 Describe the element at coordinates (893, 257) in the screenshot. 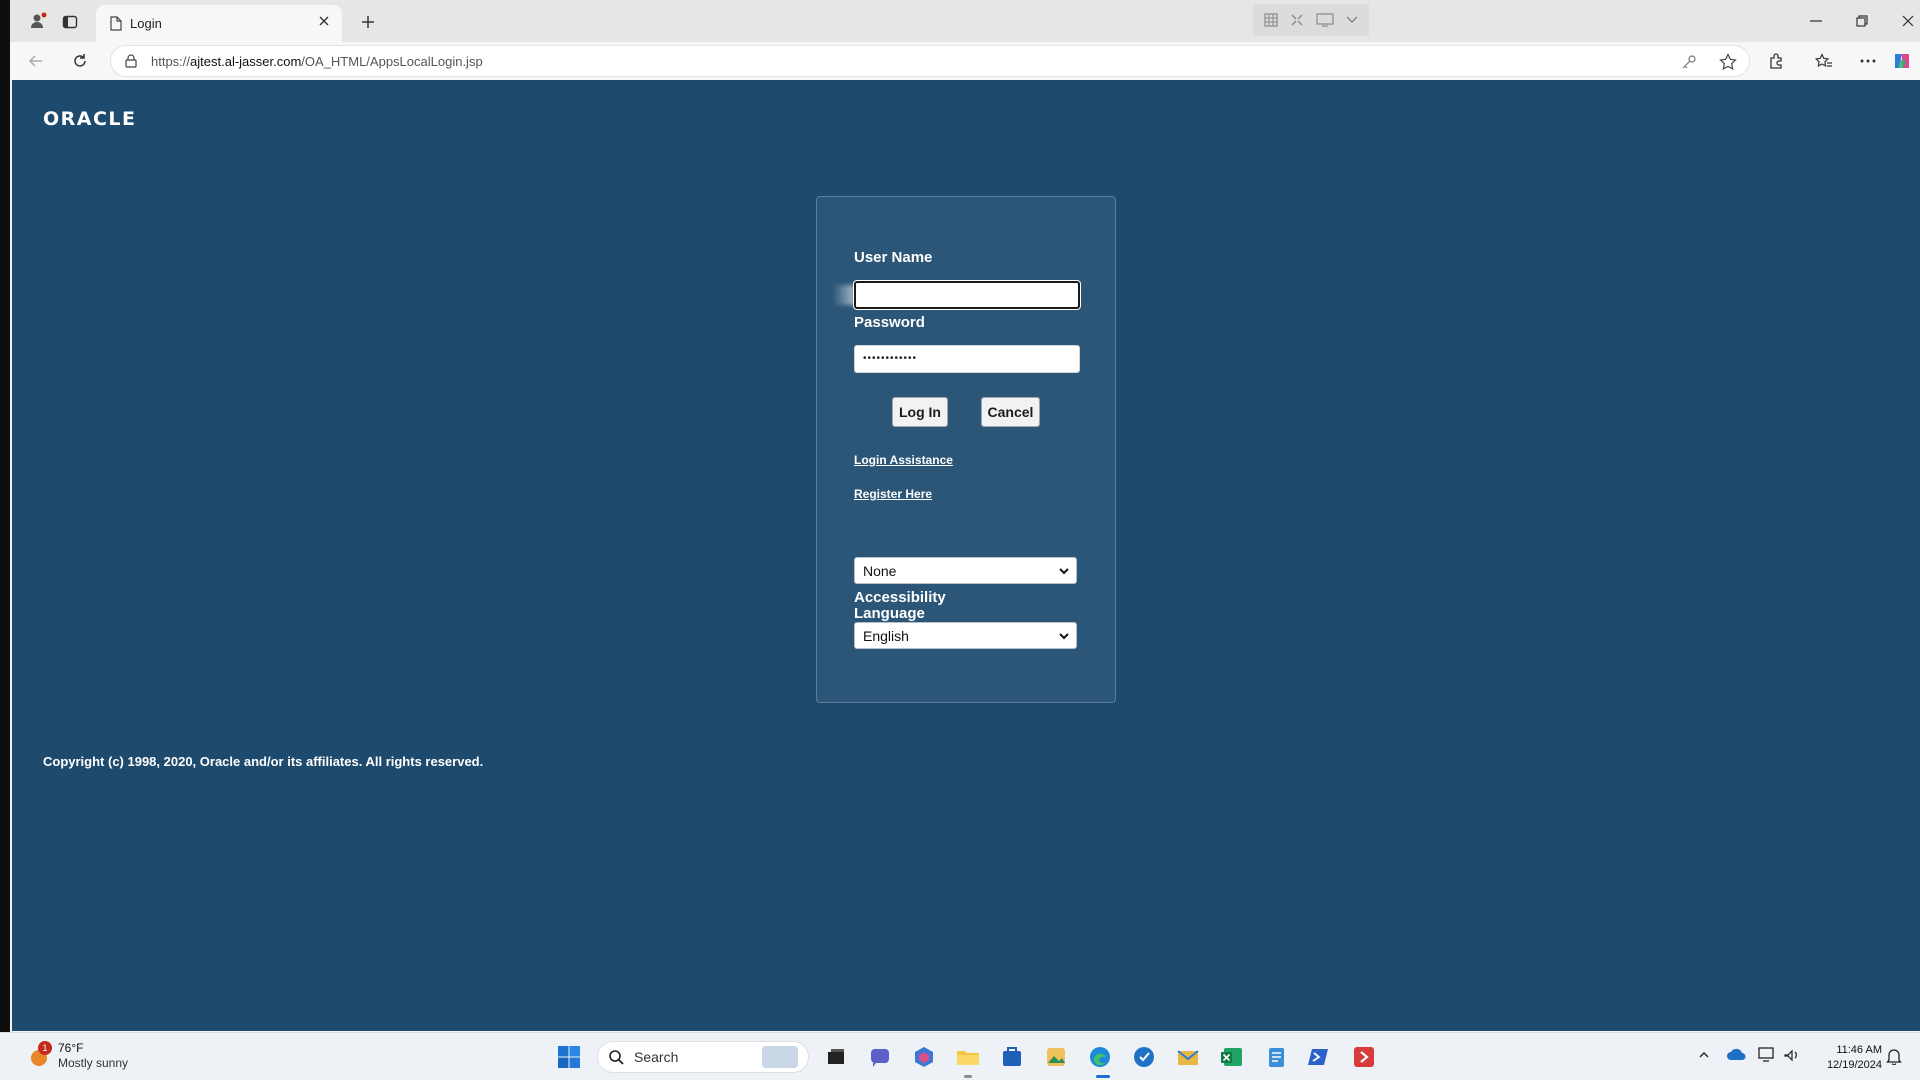

I see `username-label: User Name` at that location.